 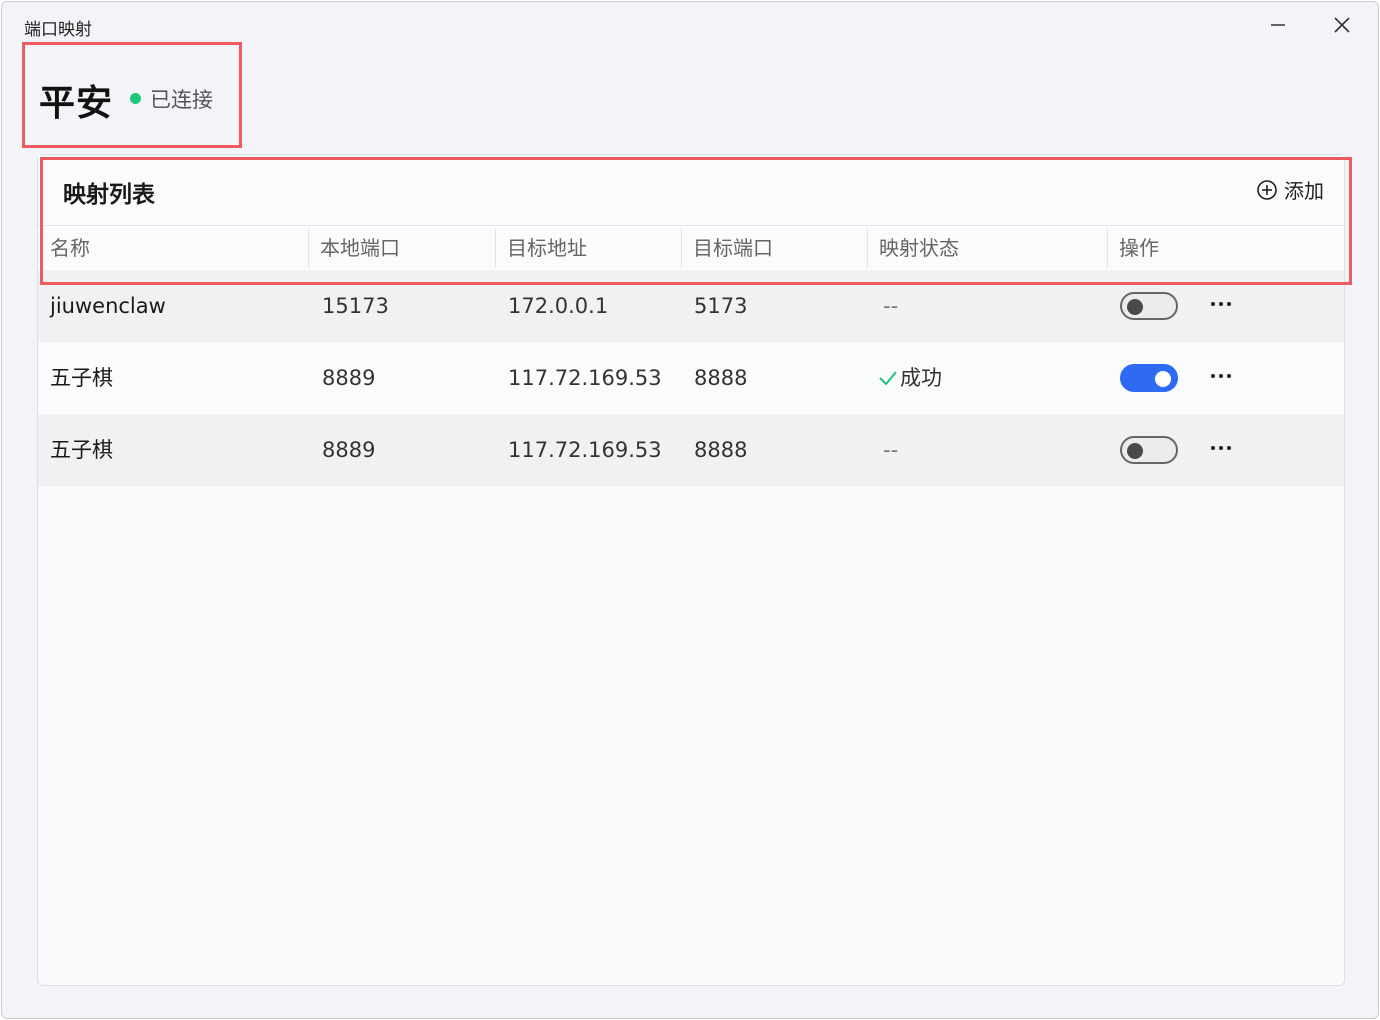 I want to click on column-header-mapping-status: 映射状态, so click(x=919, y=248).